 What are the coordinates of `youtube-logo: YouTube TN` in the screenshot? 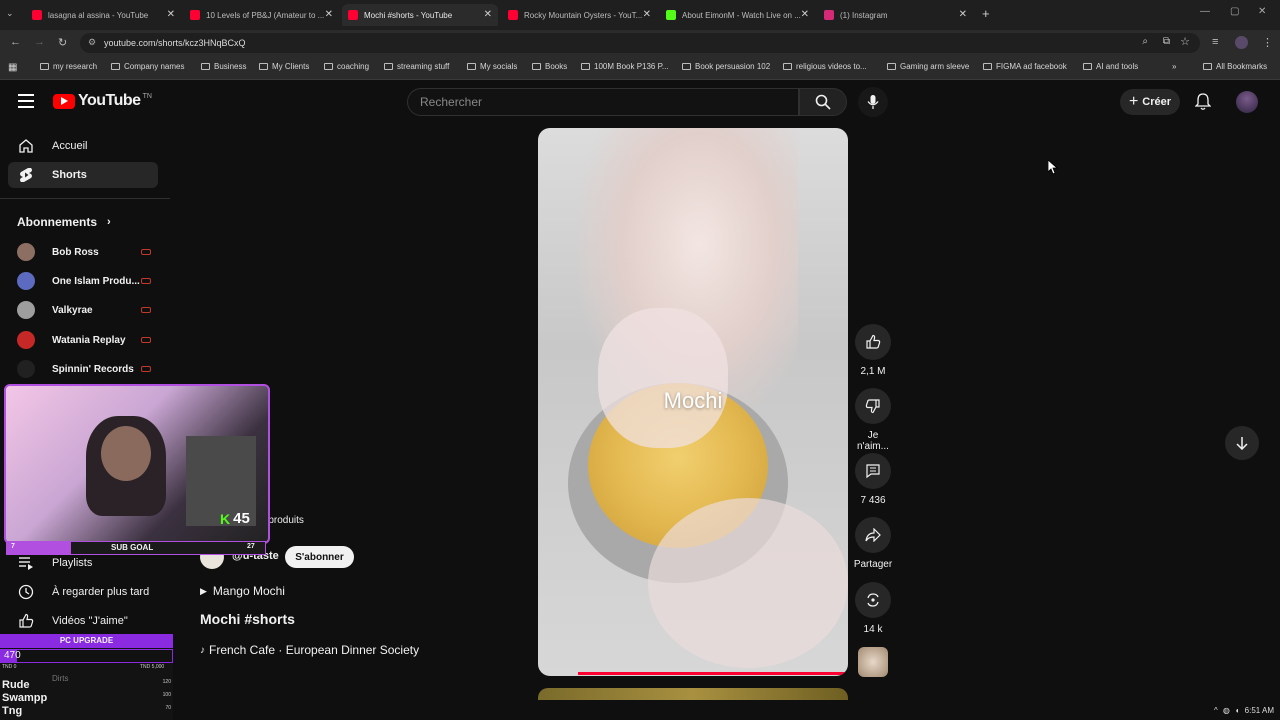 It's located at (102, 101).